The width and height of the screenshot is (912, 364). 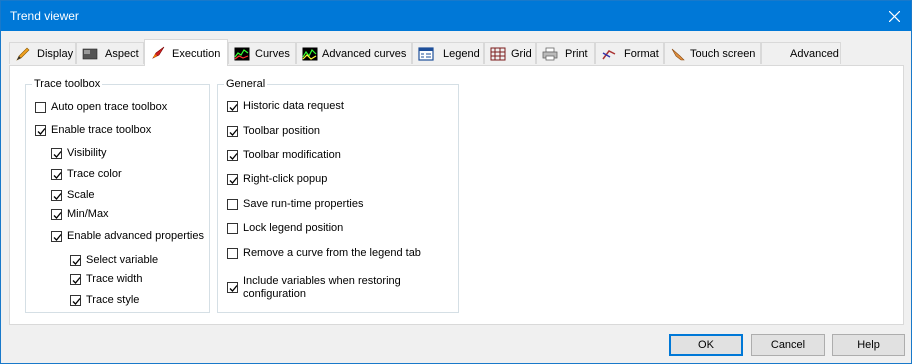 I want to click on advanced-curves-icon, so click(x=310, y=54).